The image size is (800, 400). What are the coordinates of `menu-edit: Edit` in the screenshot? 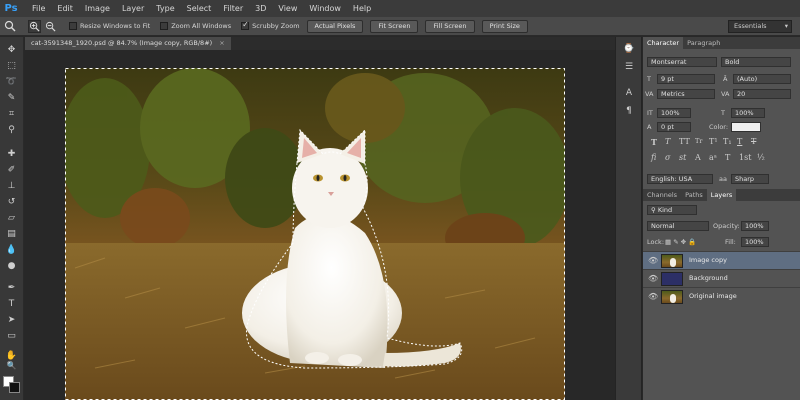 It's located at (65, 8).